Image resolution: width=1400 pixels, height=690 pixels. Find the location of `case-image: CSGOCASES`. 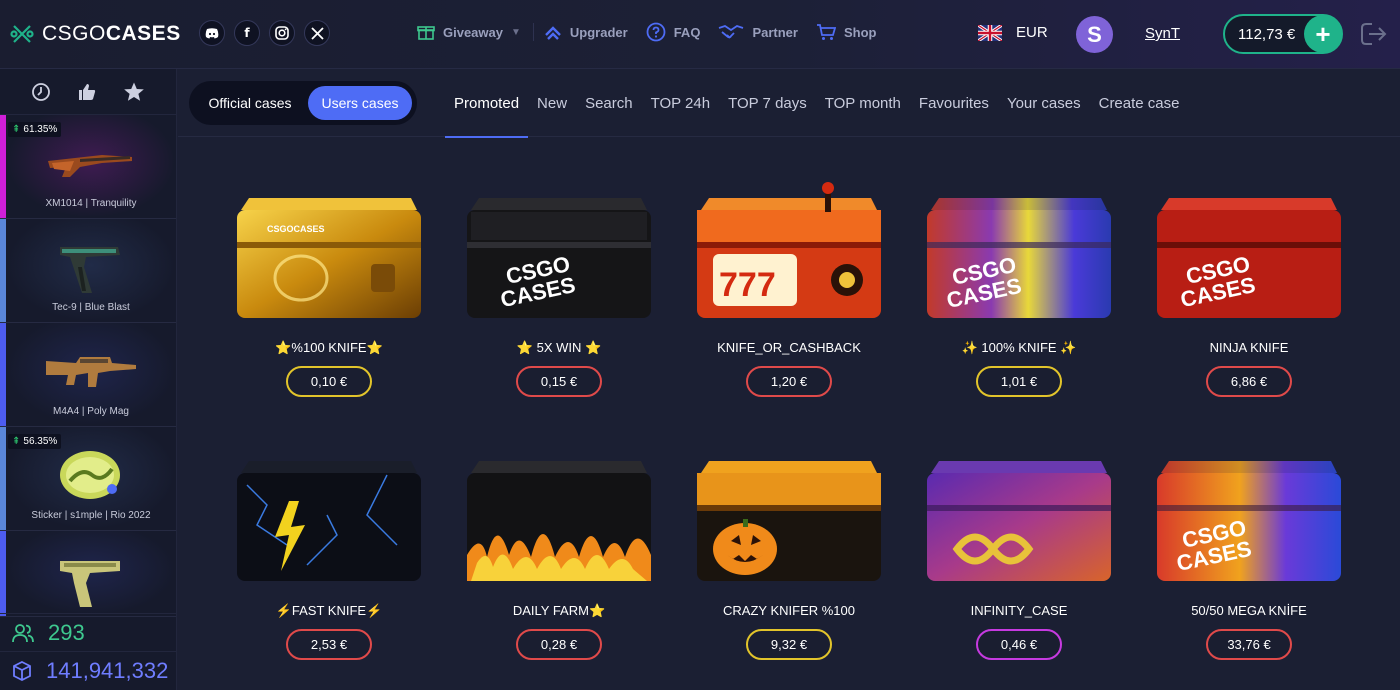

case-image: CSGOCASES is located at coordinates (329, 258).